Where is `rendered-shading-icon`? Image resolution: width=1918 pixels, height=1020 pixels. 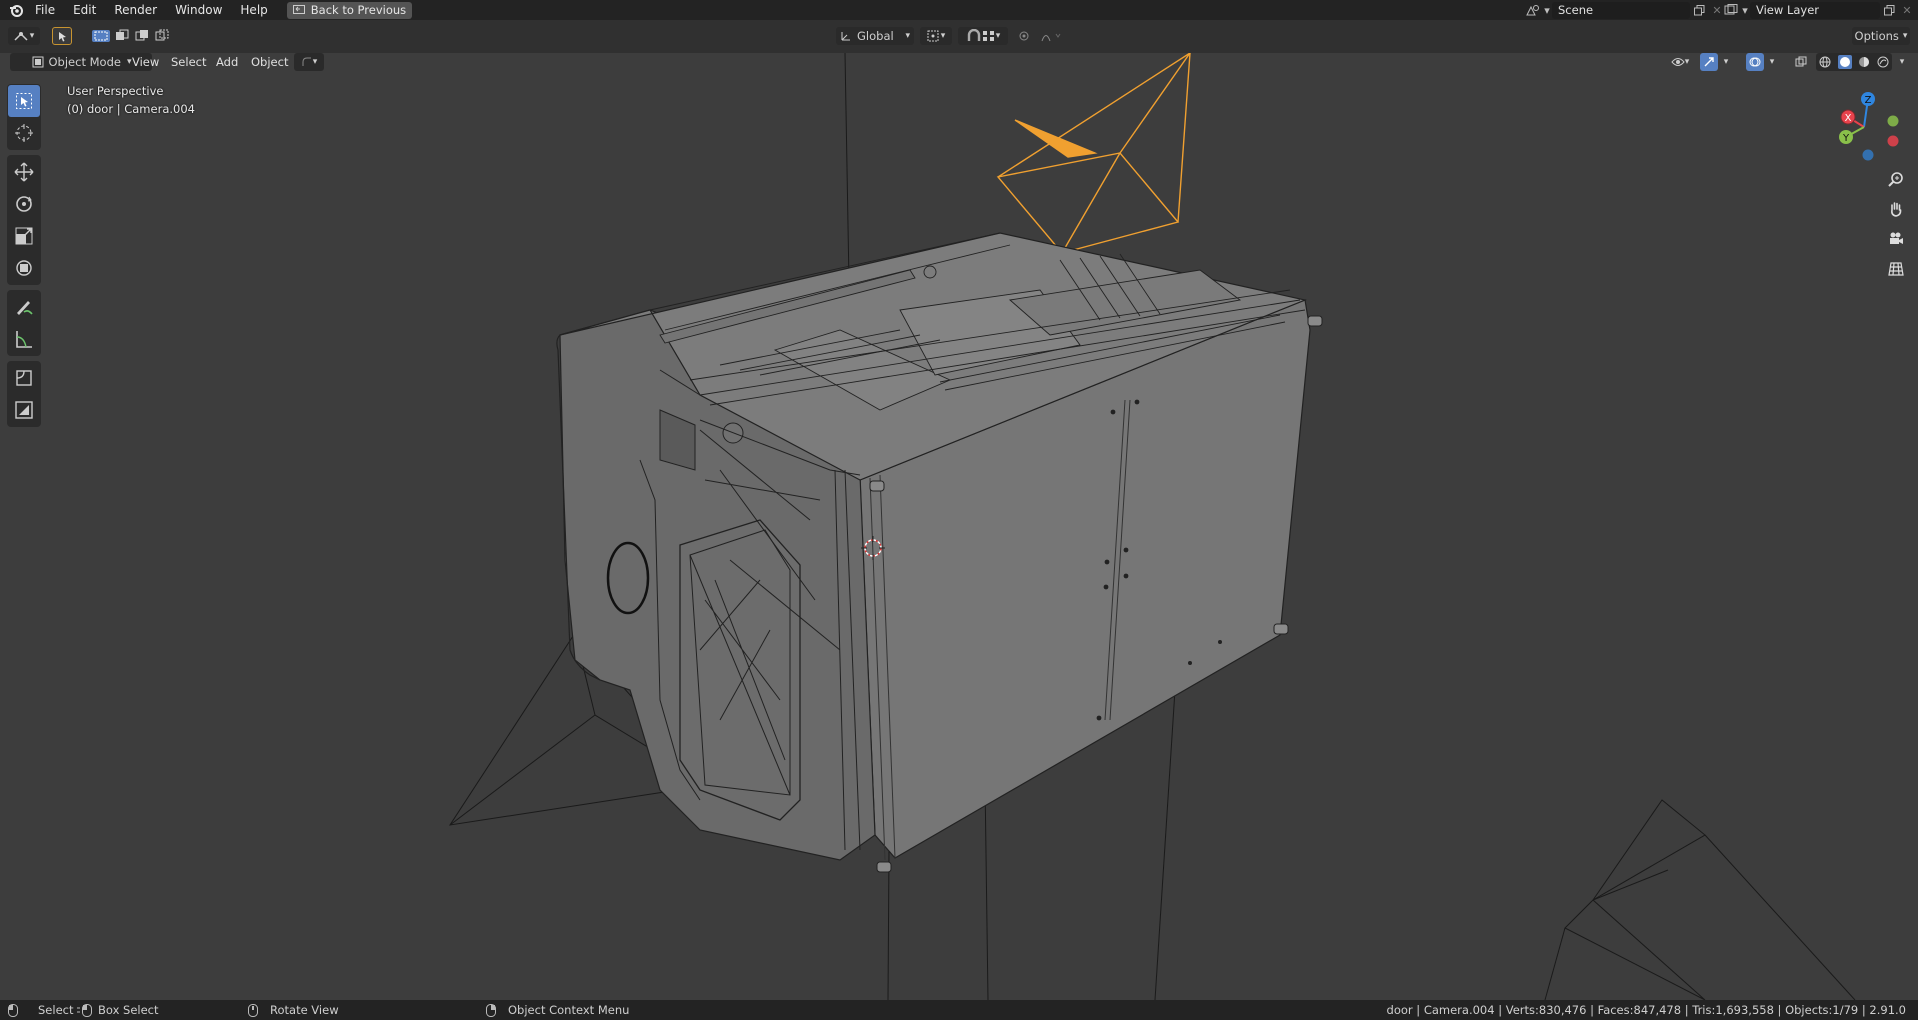 rendered-shading-icon is located at coordinates (1883, 62).